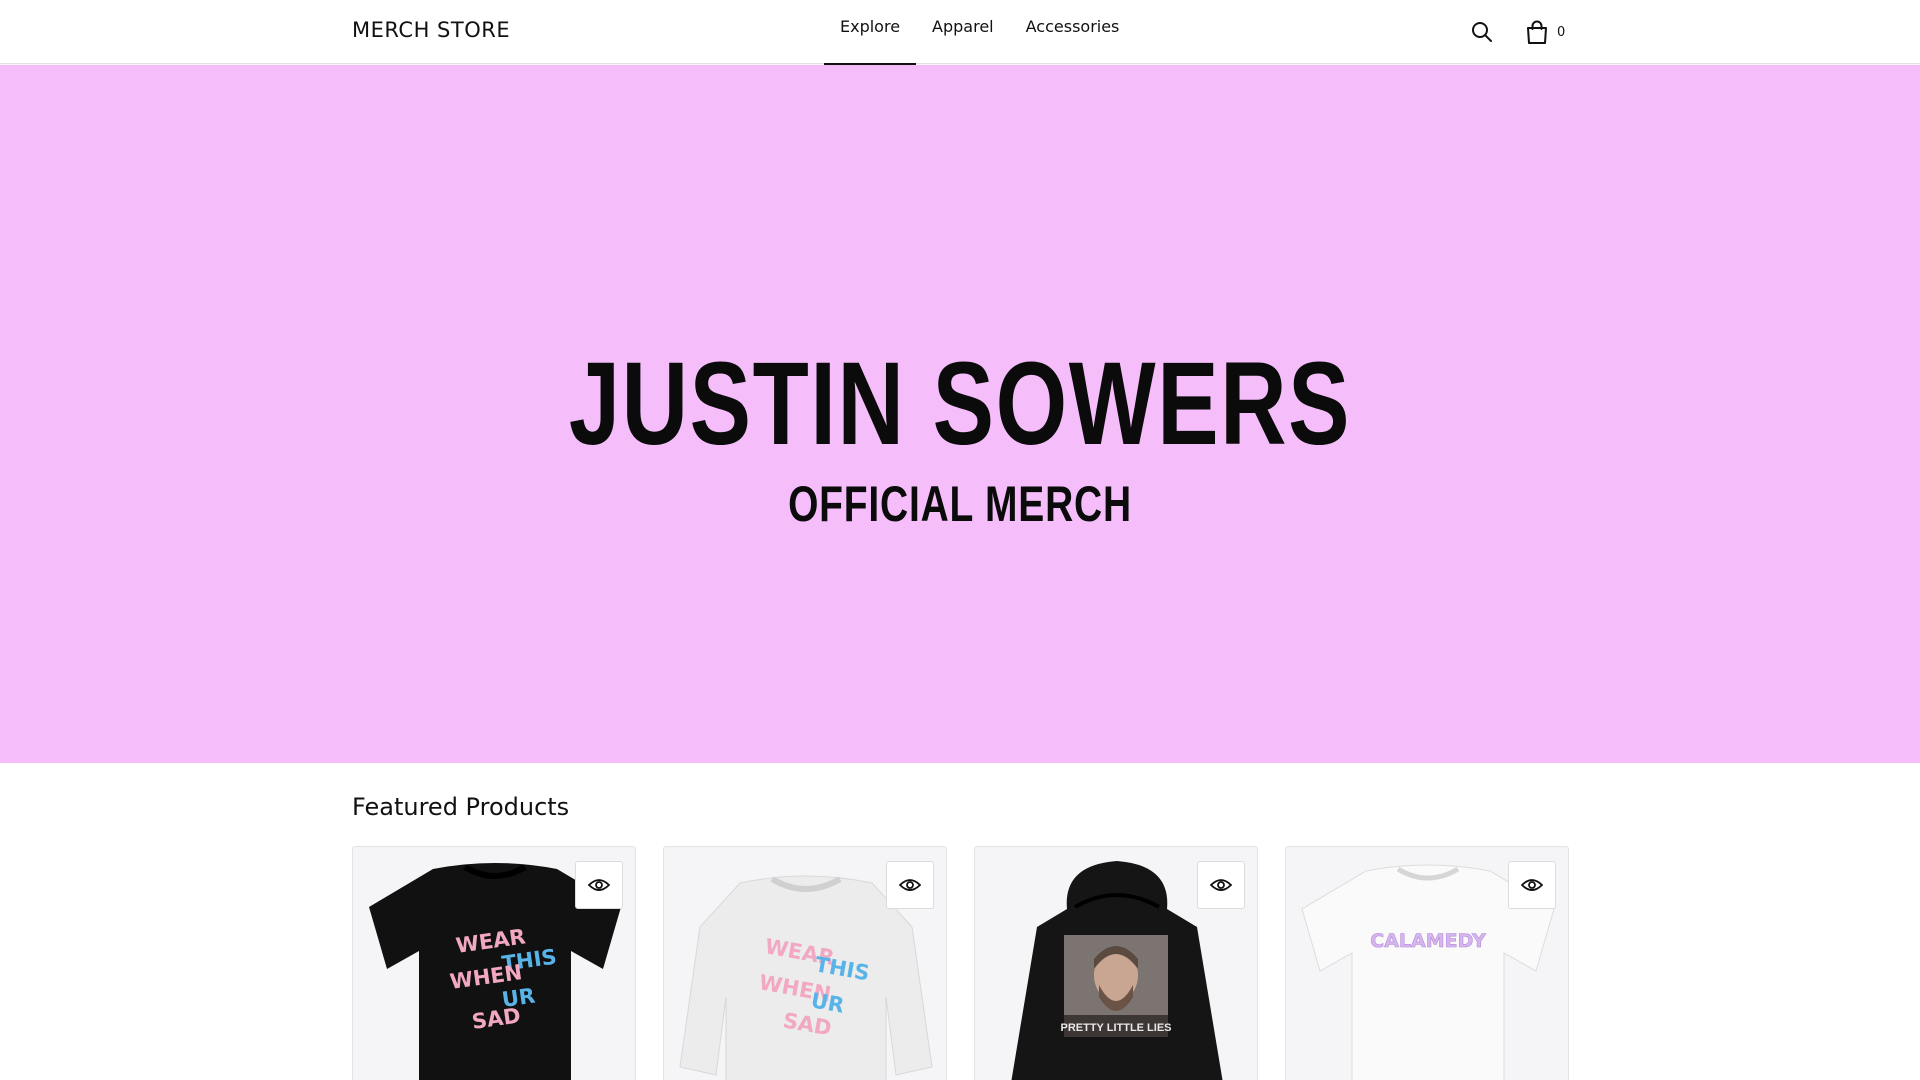  I want to click on hero-title: JUSTIN SOWERS, so click(960, 404).